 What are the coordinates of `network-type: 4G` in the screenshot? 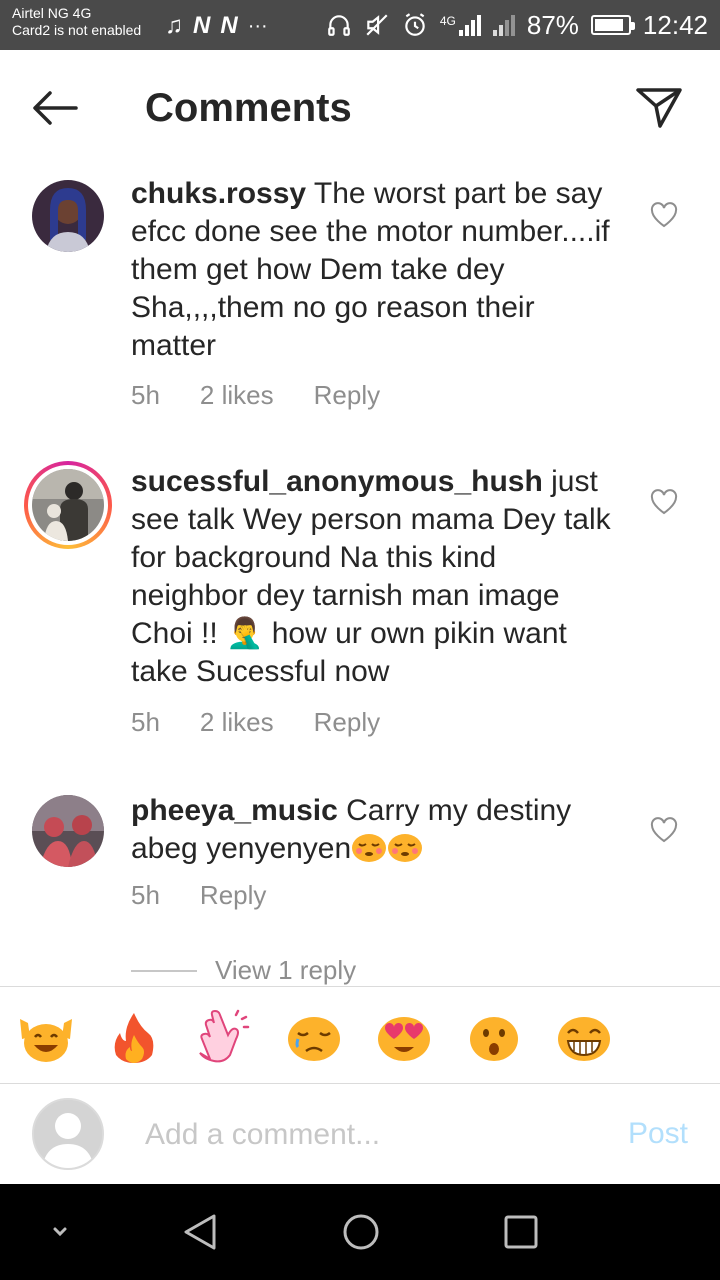 It's located at (447, 21).